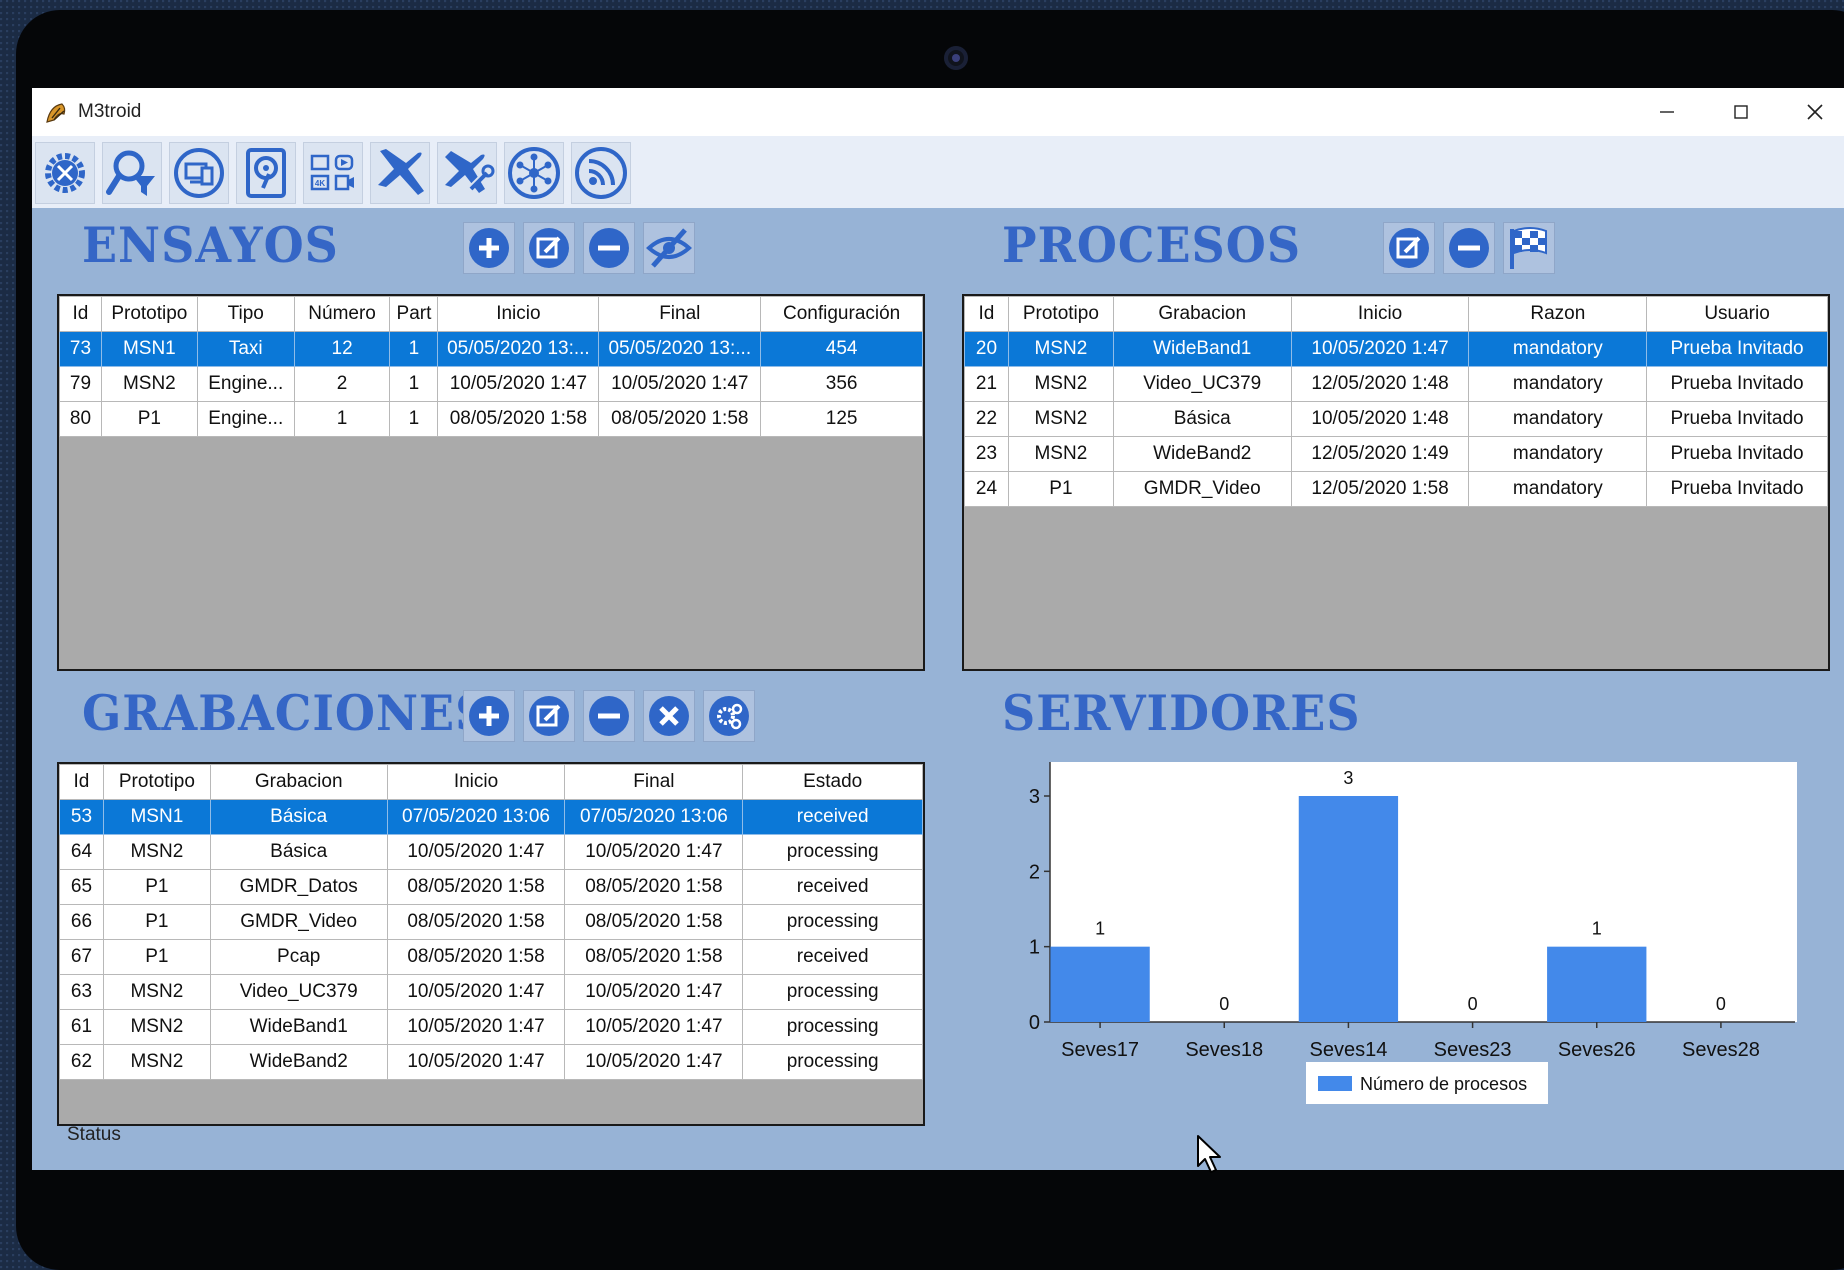 This screenshot has width=1844, height=1270. What do you see at coordinates (1202, 489) in the screenshot?
I see `procesos-cell: GMDR_Video` at bounding box center [1202, 489].